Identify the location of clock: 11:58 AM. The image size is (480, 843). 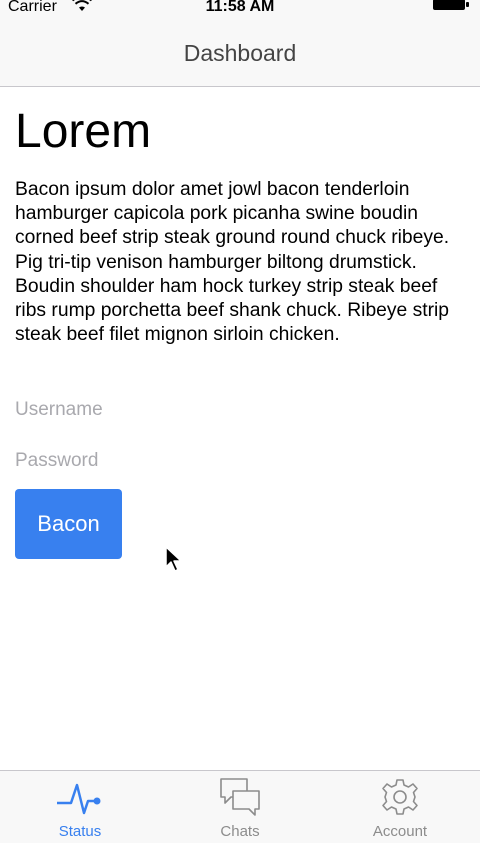
(240, 7).